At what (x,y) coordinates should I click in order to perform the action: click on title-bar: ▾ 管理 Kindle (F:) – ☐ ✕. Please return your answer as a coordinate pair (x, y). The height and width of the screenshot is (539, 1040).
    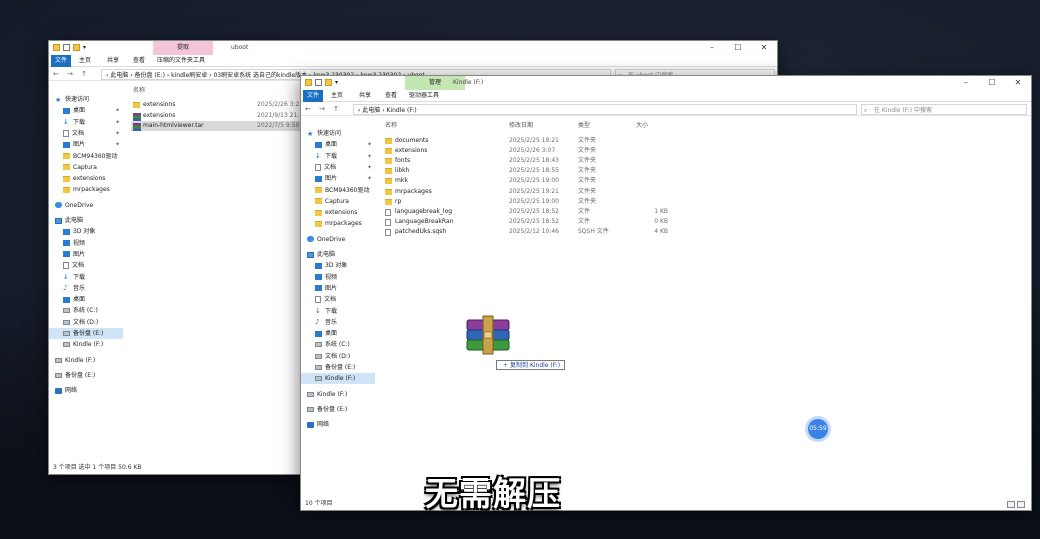
    Looking at the image, I should click on (666, 83).